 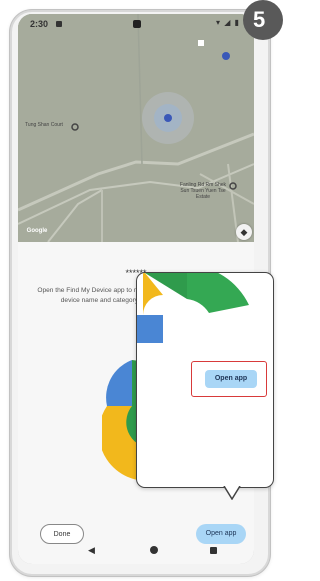 What do you see at coordinates (227, 22) in the screenshot?
I see `status-icons: ▾ ◢ ▮` at bounding box center [227, 22].